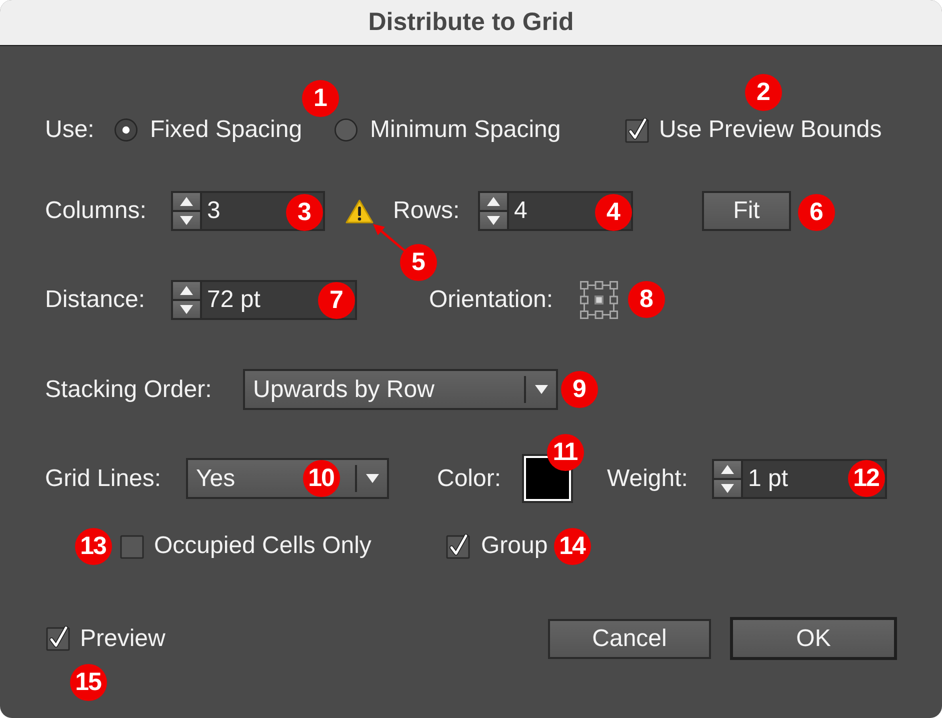 This screenshot has height=718, width=942. I want to click on stacking-order-label: Stacking Order:, so click(128, 390).